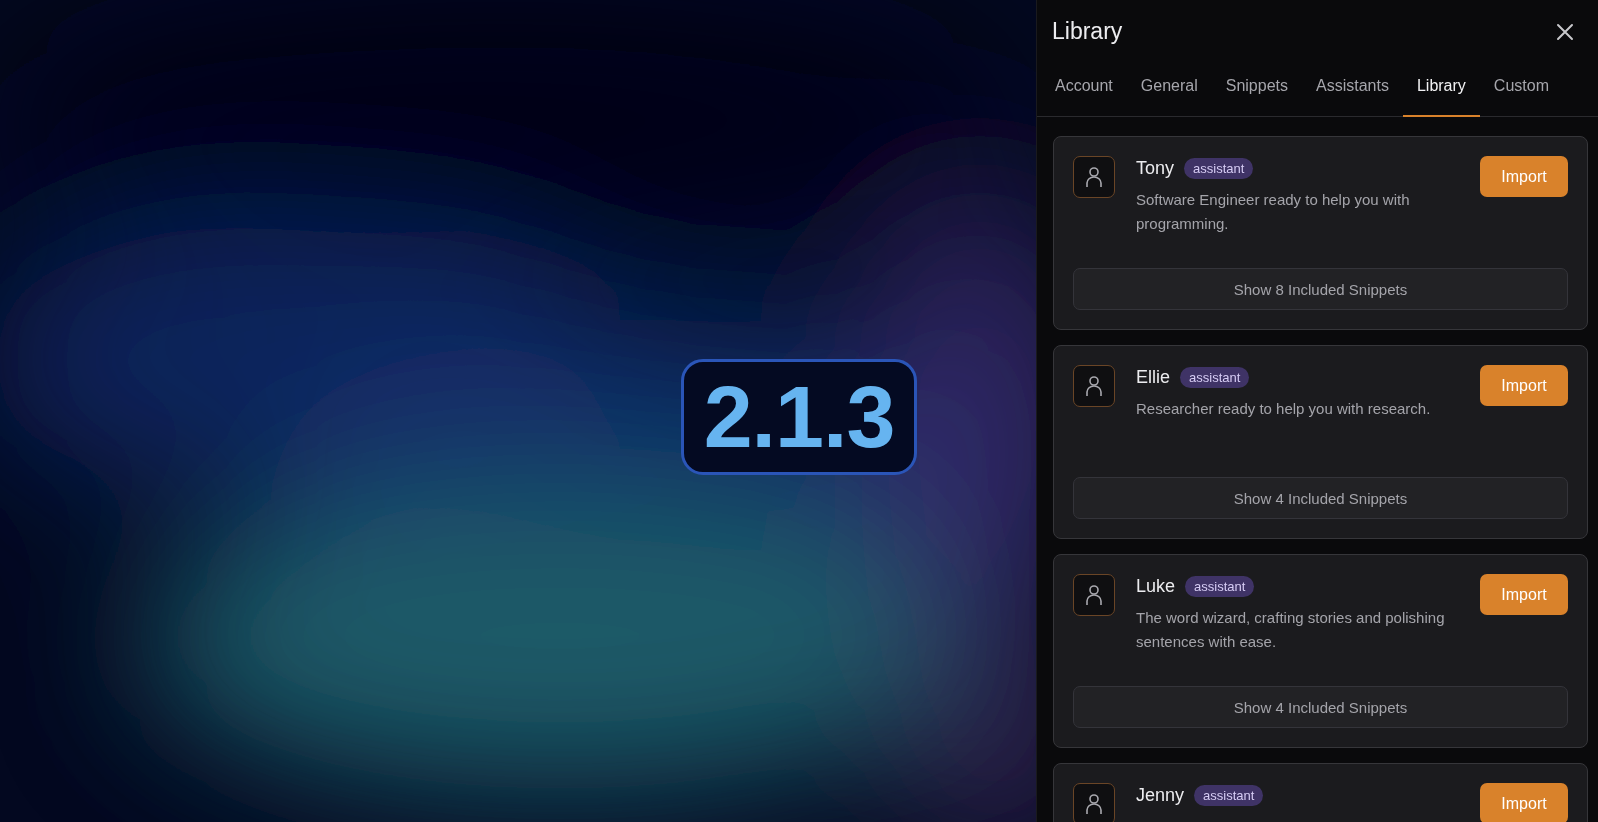  I want to click on tab: Assistants, so click(1352, 91).